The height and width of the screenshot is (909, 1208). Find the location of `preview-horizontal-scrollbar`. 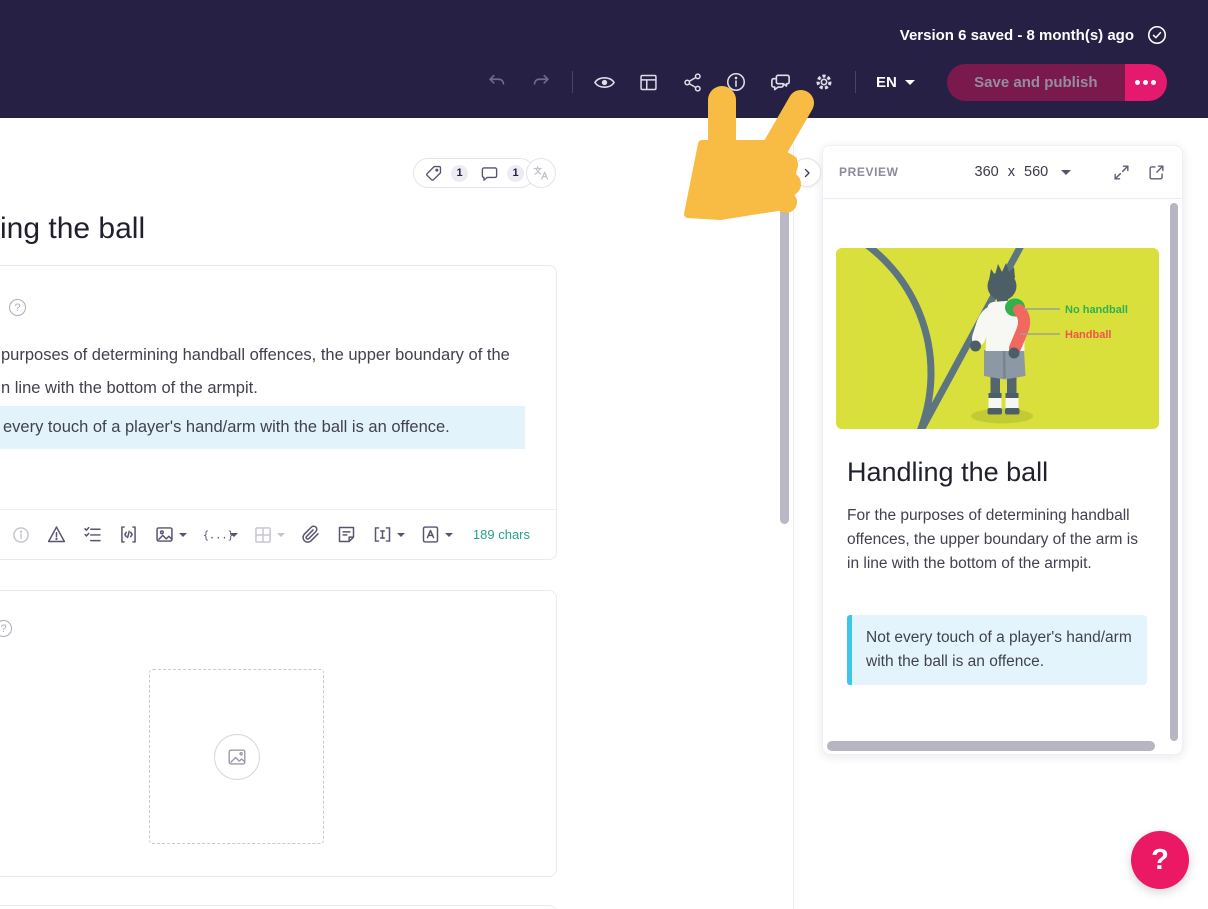

preview-horizontal-scrollbar is located at coordinates (991, 746).